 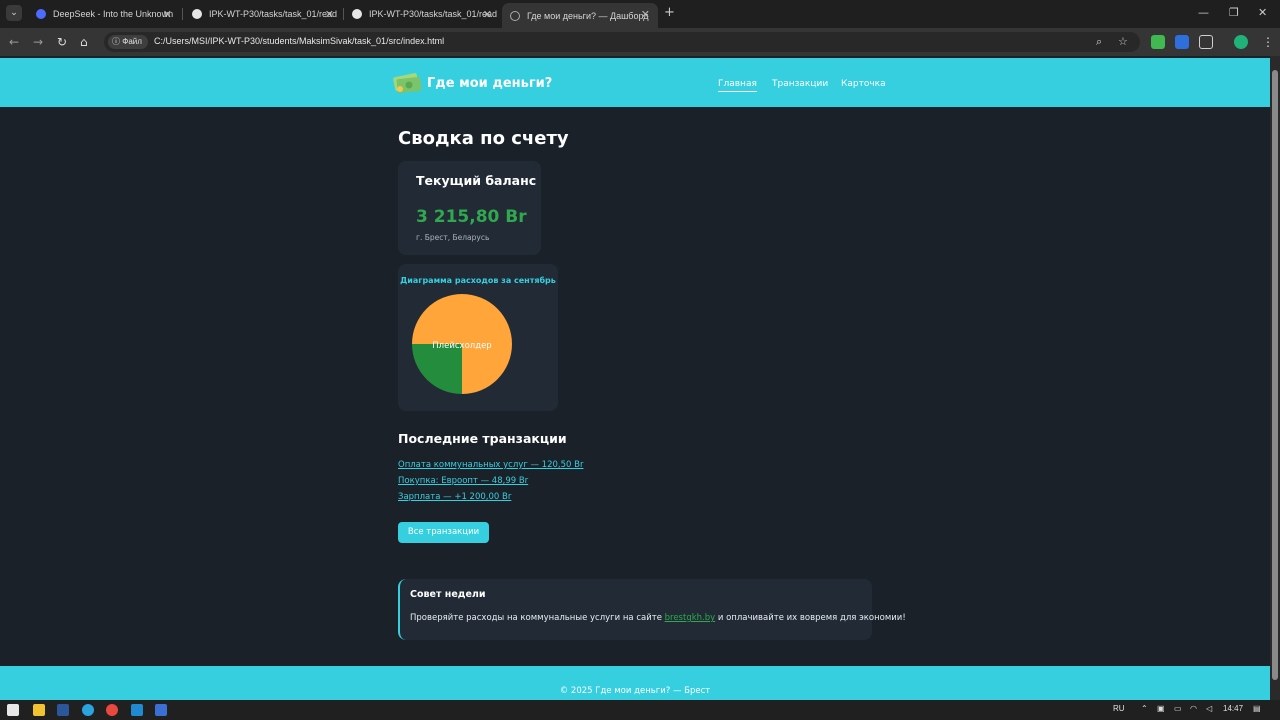 What do you see at coordinates (1268, 42) in the screenshot?
I see `browser-menu-icon: ⋮` at bounding box center [1268, 42].